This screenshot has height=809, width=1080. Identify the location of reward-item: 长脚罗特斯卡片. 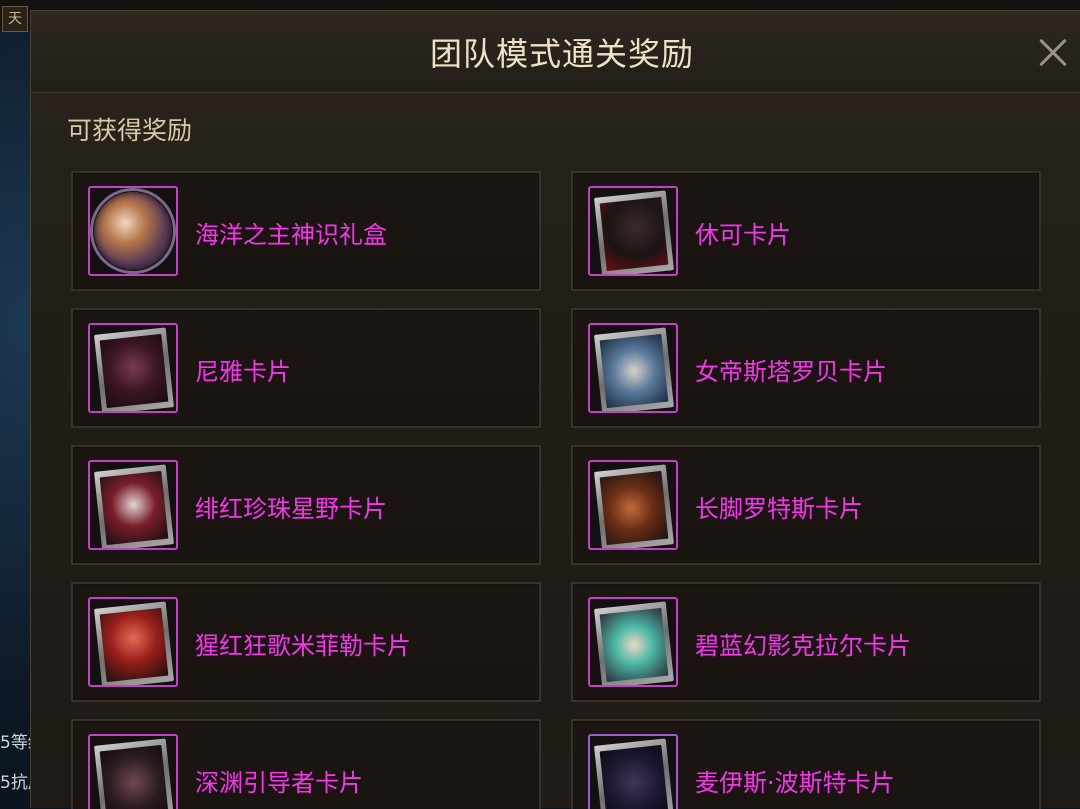
(806, 505).